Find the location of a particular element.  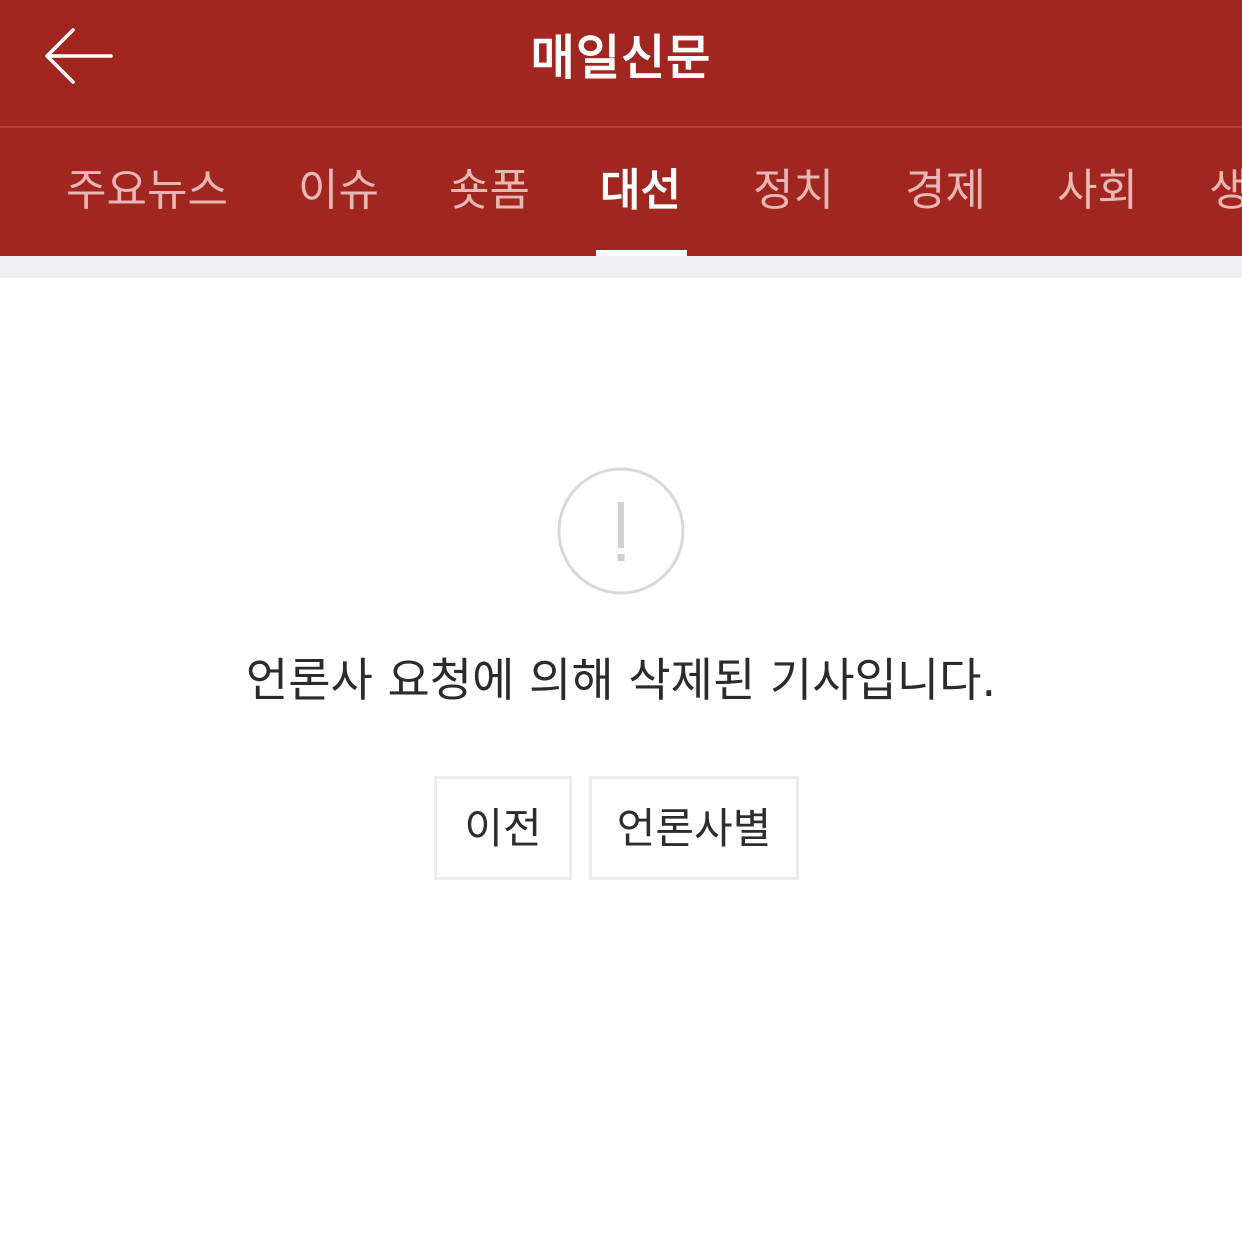

tab-issue: 이슈 is located at coordinates (338, 192).